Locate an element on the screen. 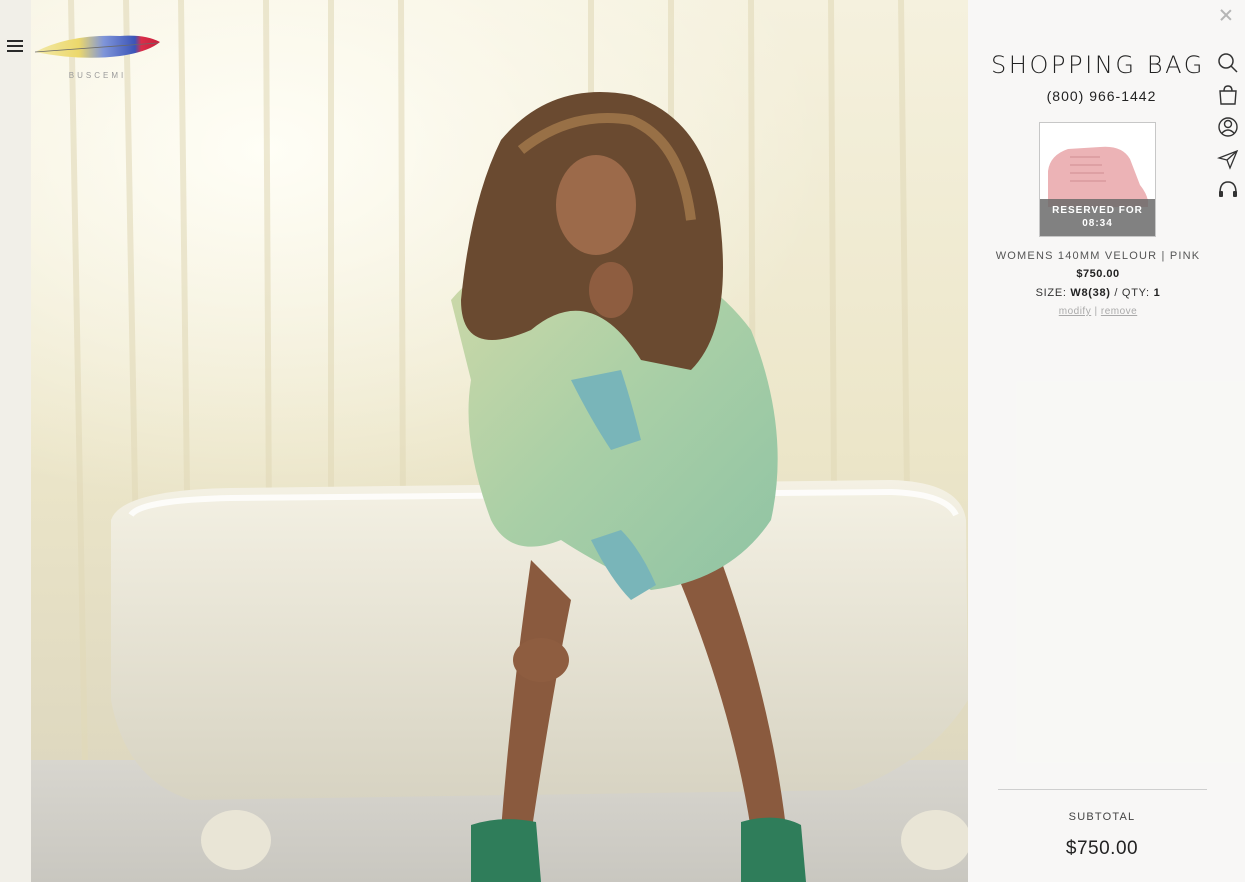  qty-label: / QTY: is located at coordinates (1132, 293).